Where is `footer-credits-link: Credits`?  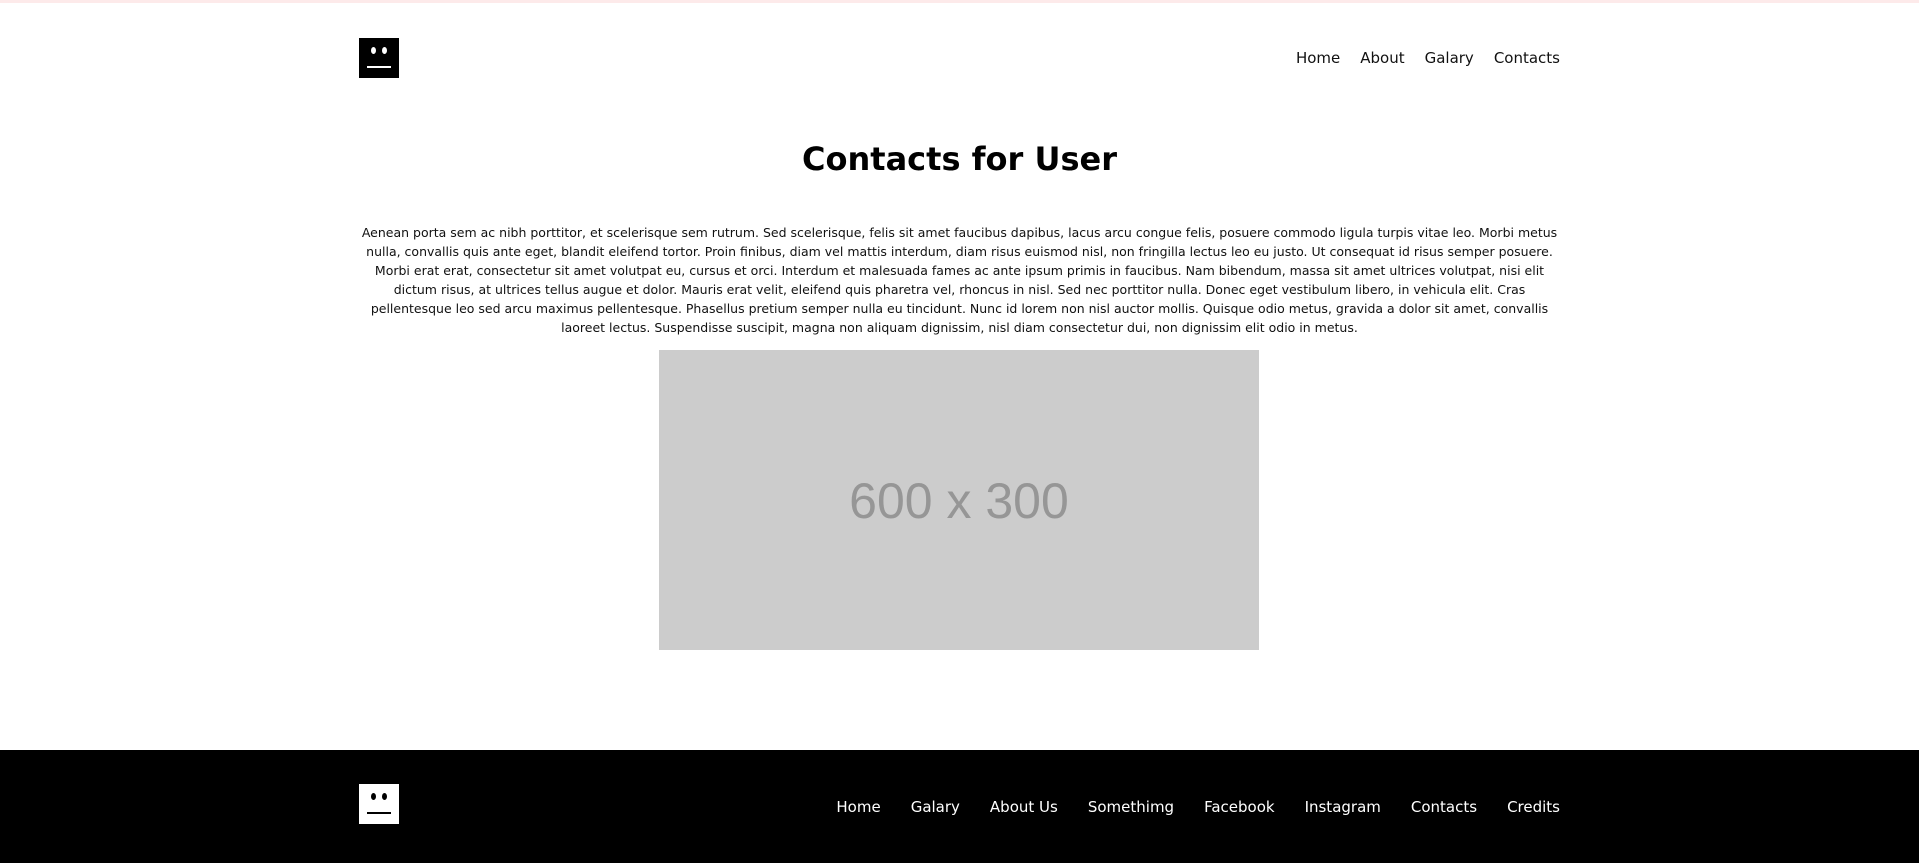
footer-credits-link: Credits is located at coordinates (1533, 807).